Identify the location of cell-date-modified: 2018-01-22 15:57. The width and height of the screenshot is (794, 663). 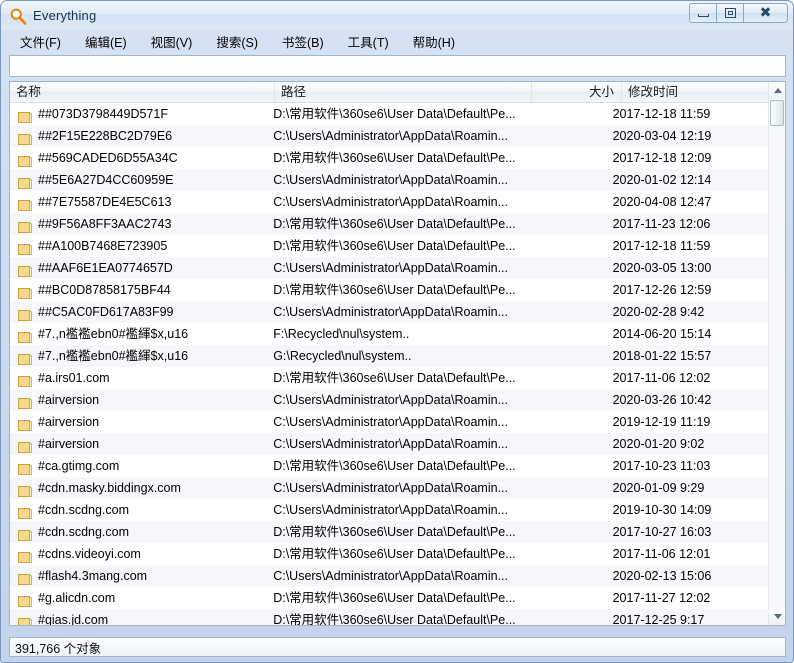
(662, 356).